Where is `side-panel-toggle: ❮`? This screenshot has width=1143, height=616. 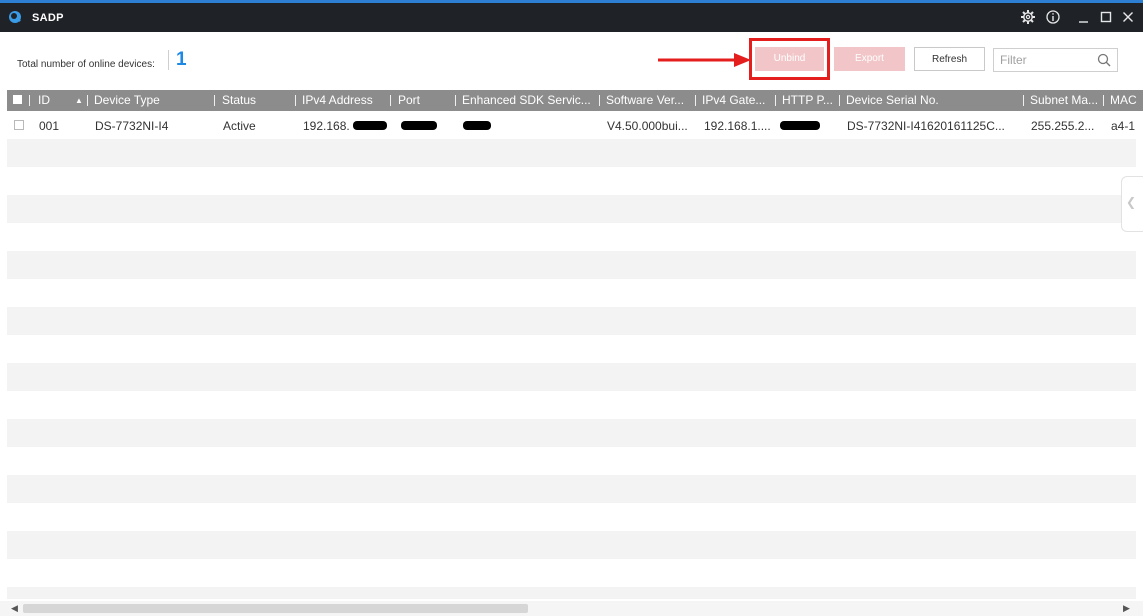 side-panel-toggle: ❮ is located at coordinates (1132, 204).